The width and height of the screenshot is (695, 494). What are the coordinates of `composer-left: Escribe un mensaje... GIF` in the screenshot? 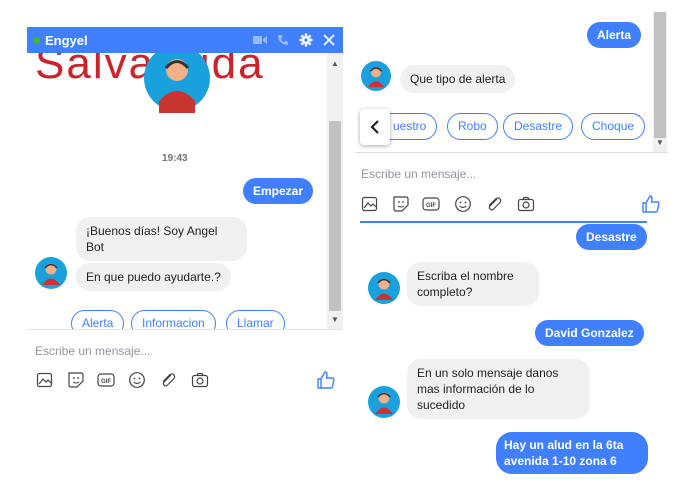 It's located at (185, 378).